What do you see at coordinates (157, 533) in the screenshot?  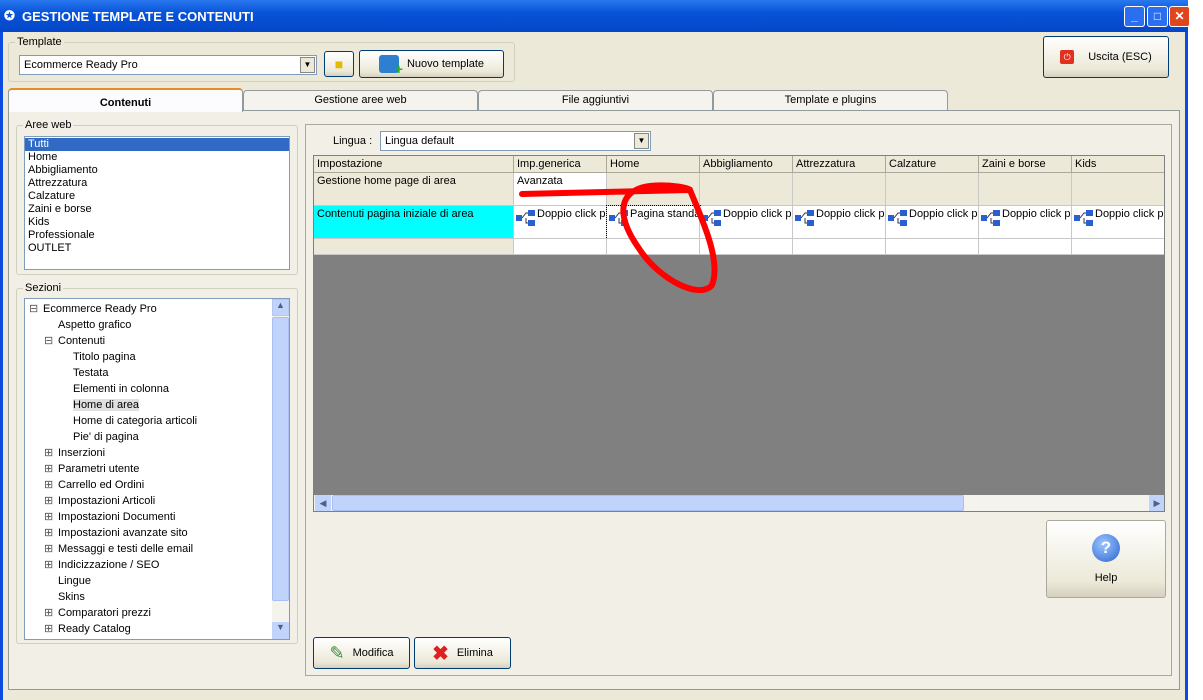 I see `tree-node: ⊞ Impostazioni avanzate sito` at bounding box center [157, 533].